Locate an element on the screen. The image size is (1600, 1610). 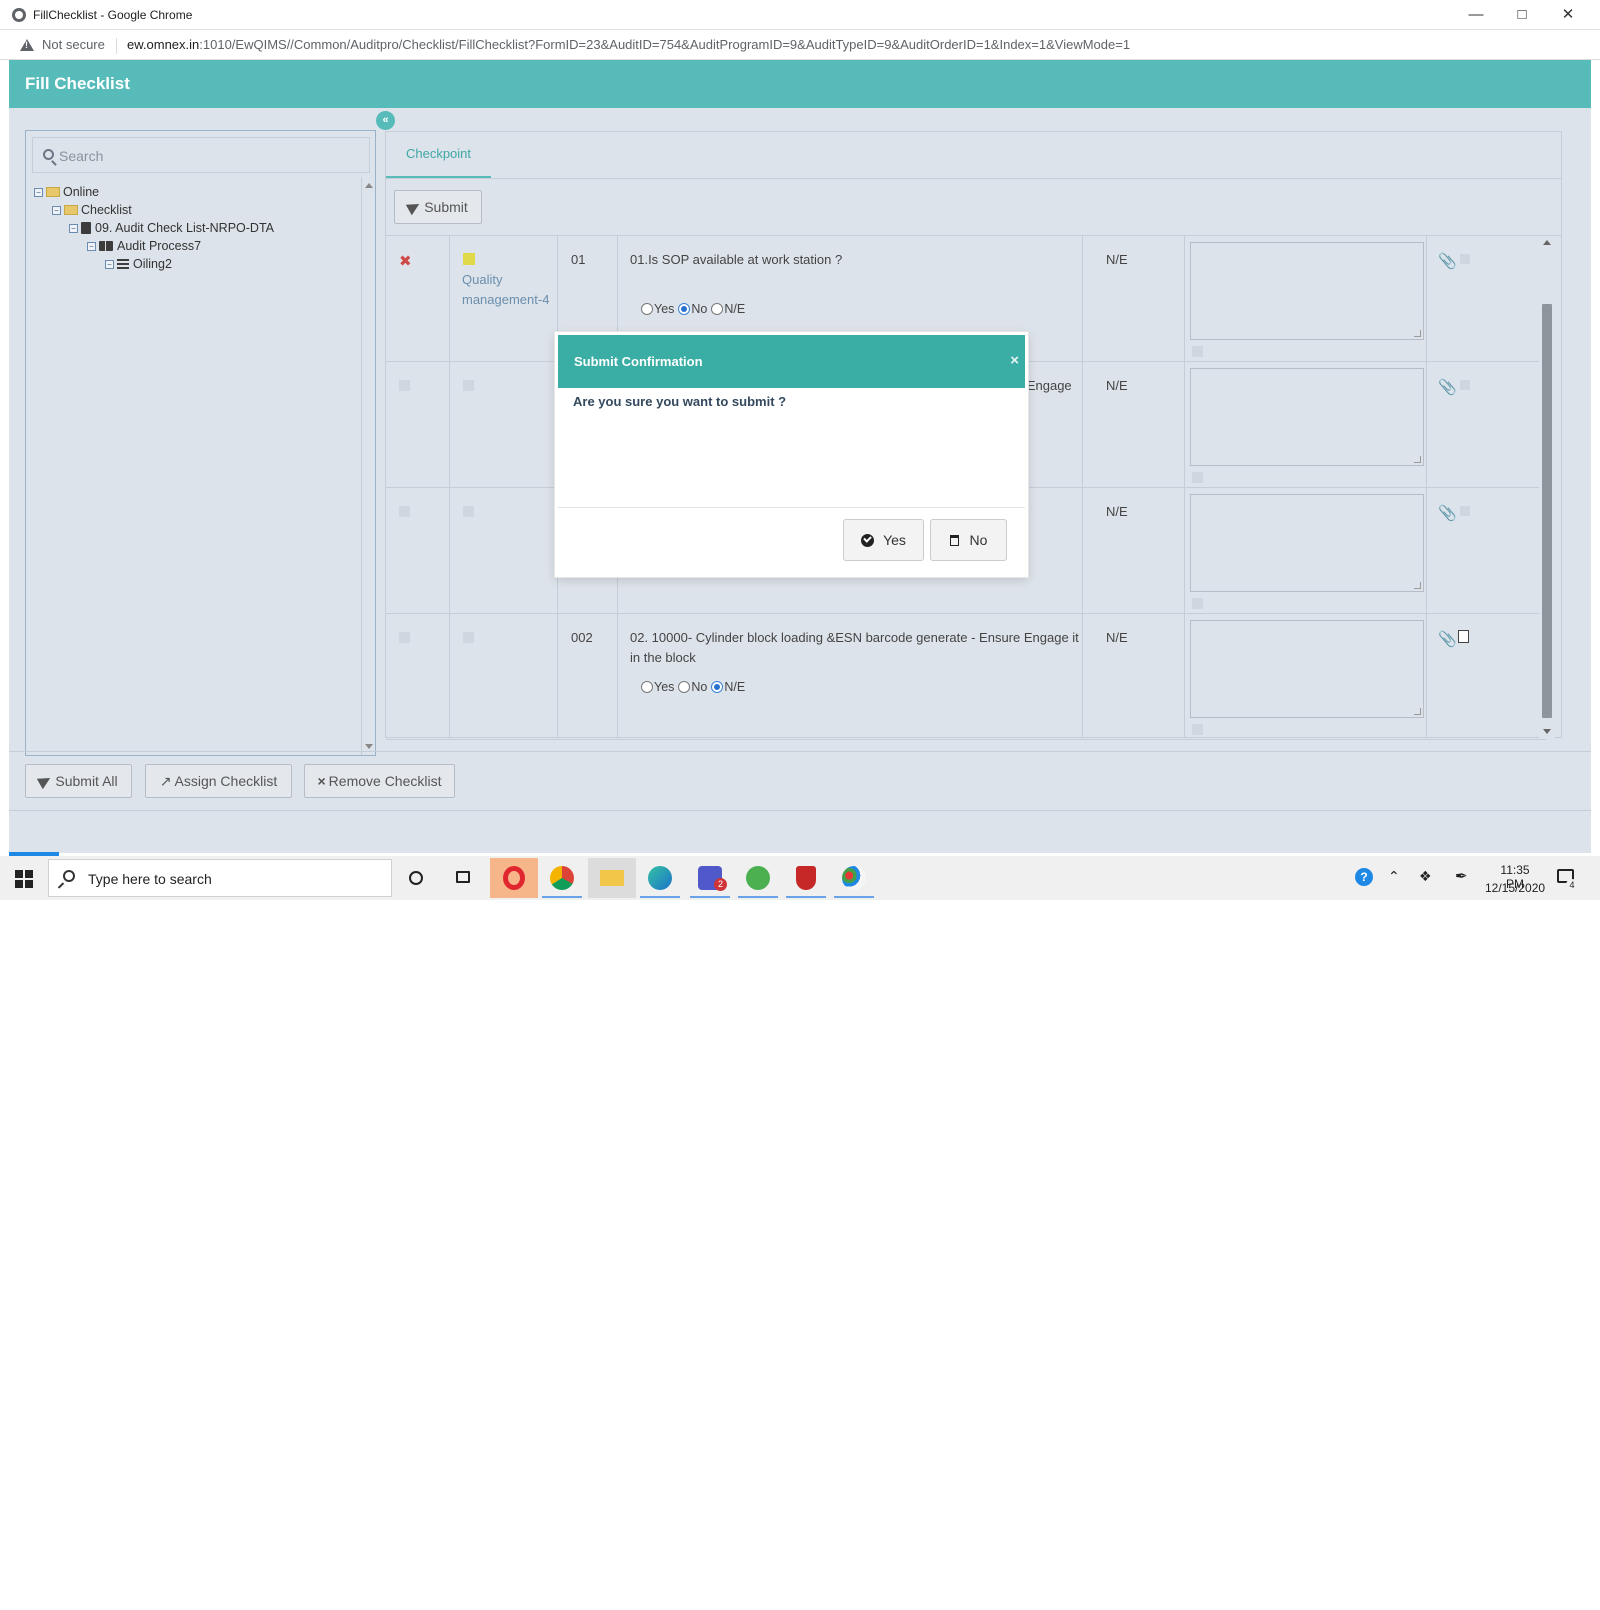
warning-icon is located at coordinates (27, 45).